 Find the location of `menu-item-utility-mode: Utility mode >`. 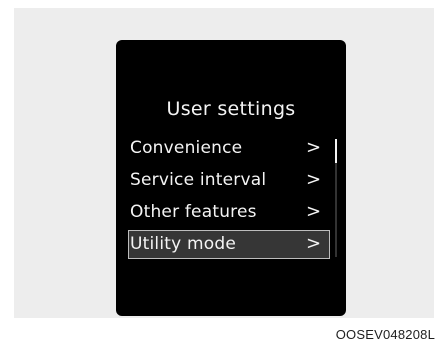

menu-item-utility-mode: Utility mode > is located at coordinates (229, 244).